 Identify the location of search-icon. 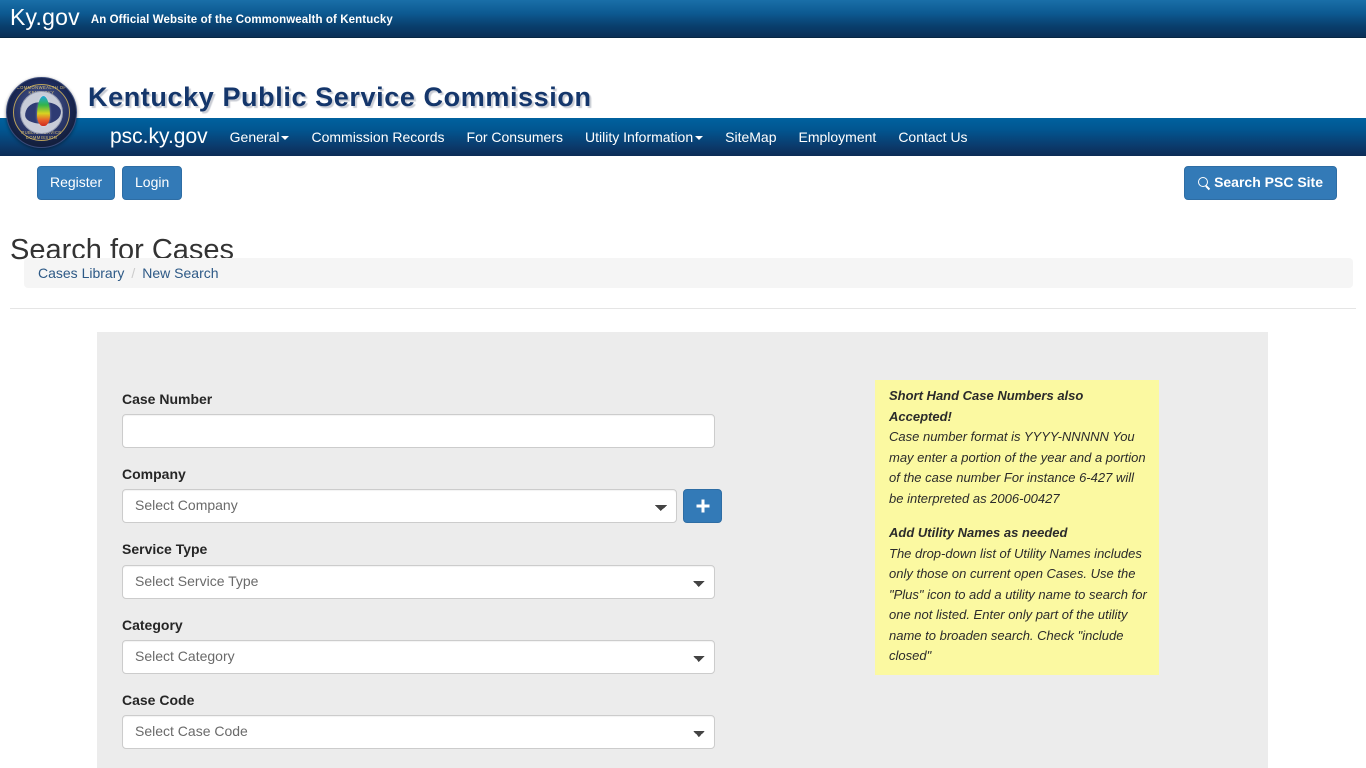
(1203, 182).